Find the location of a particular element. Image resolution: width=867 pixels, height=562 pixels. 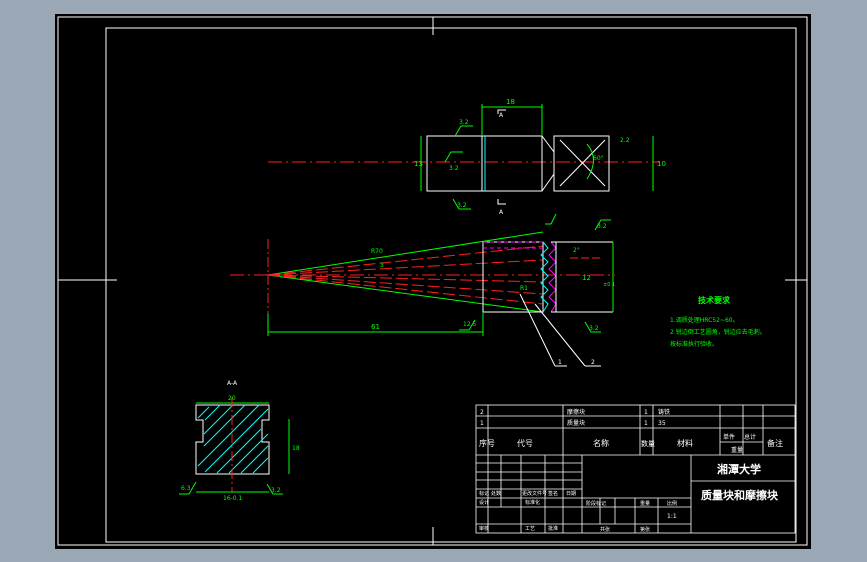

school-name: 湘潭大学 is located at coordinates (739, 469).